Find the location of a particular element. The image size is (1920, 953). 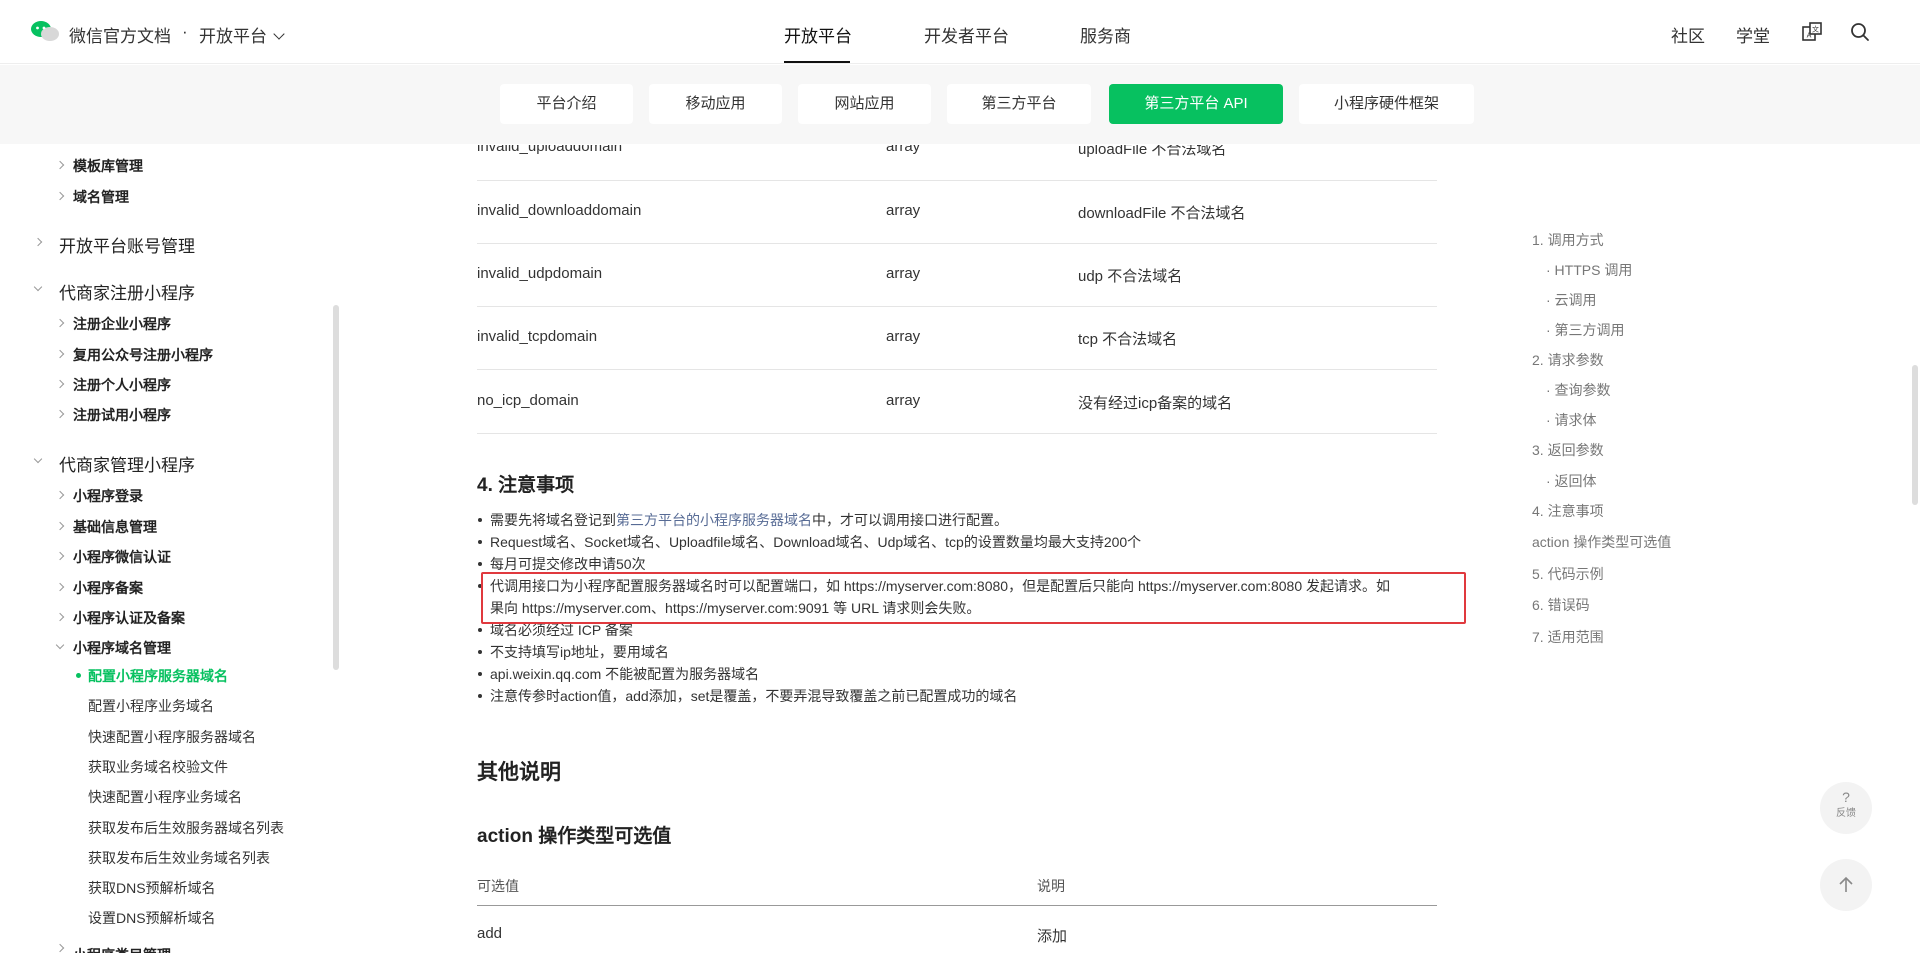

site-title: 微信官方文档 is located at coordinates (120, 34).